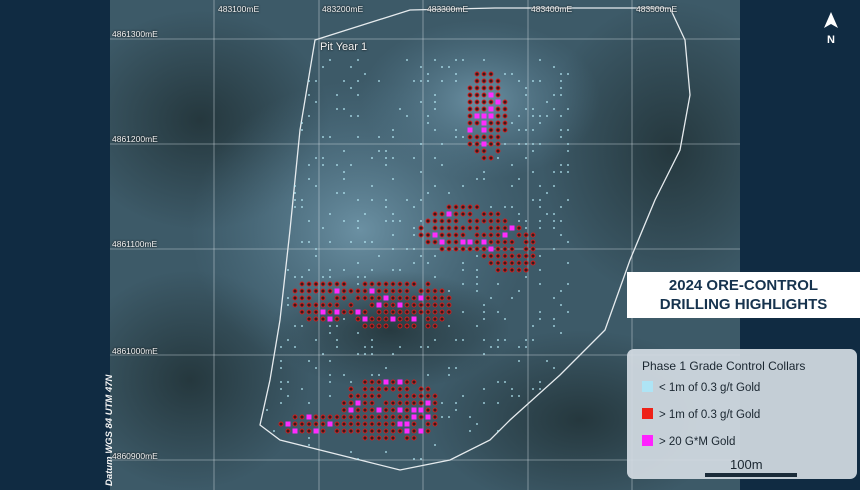  Describe the element at coordinates (135, 139) in the screenshot. I see `northing-label: 4861200mE` at that location.